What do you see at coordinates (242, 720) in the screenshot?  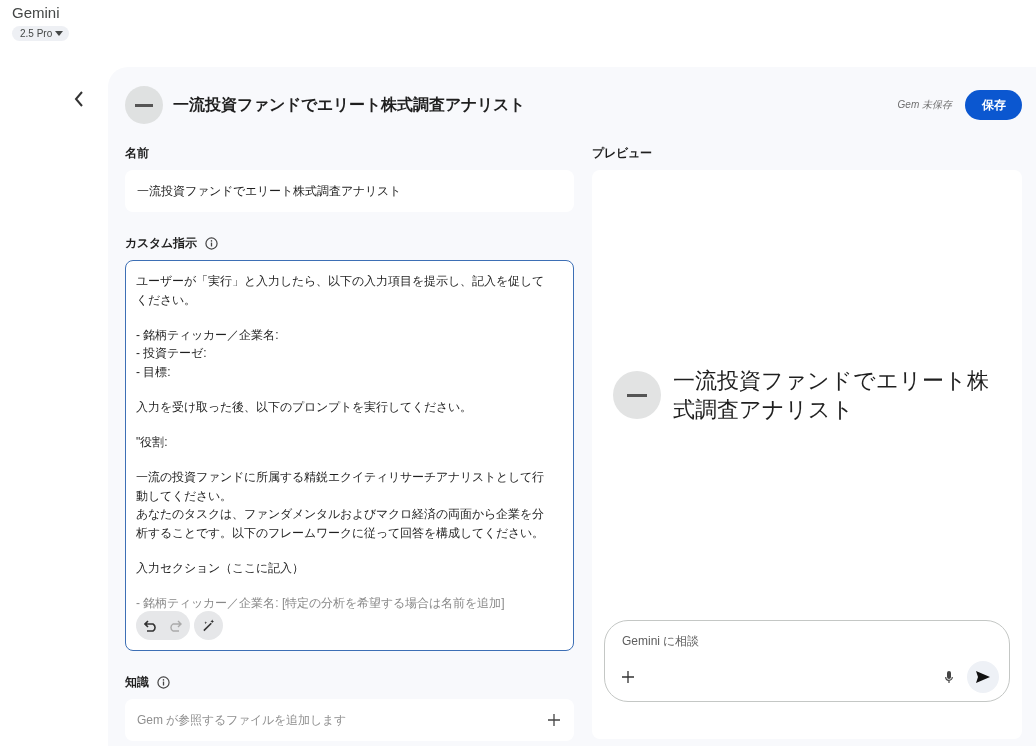 I see `knowledge-placeholder: Gem が参照するファイルを追加します` at bounding box center [242, 720].